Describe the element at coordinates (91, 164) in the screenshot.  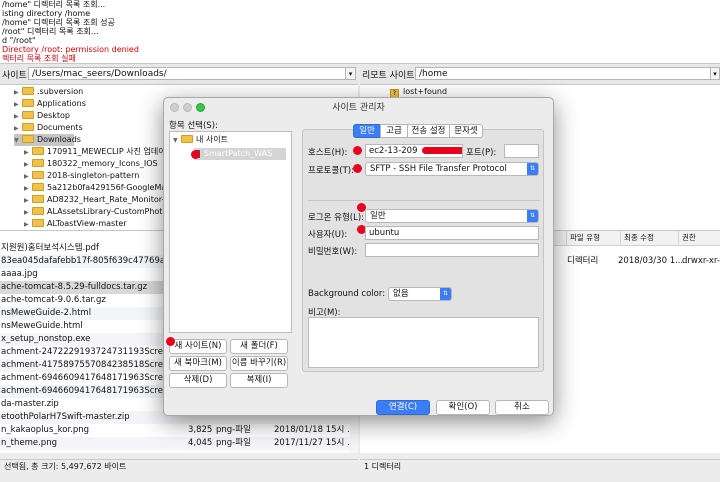
I see `local-tree-item: ▶ 180322_memory_Icons_IOS` at that location.